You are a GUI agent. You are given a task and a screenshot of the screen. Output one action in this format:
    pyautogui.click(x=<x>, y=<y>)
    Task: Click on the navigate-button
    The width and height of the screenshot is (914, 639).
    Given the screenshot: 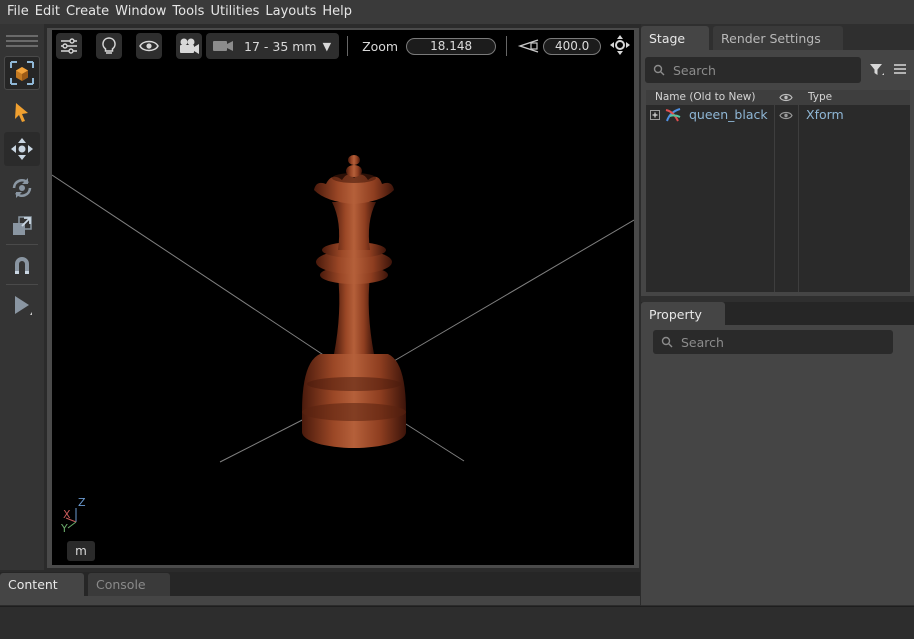 What is the action you would take?
    pyautogui.click(x=620, y=46)
    